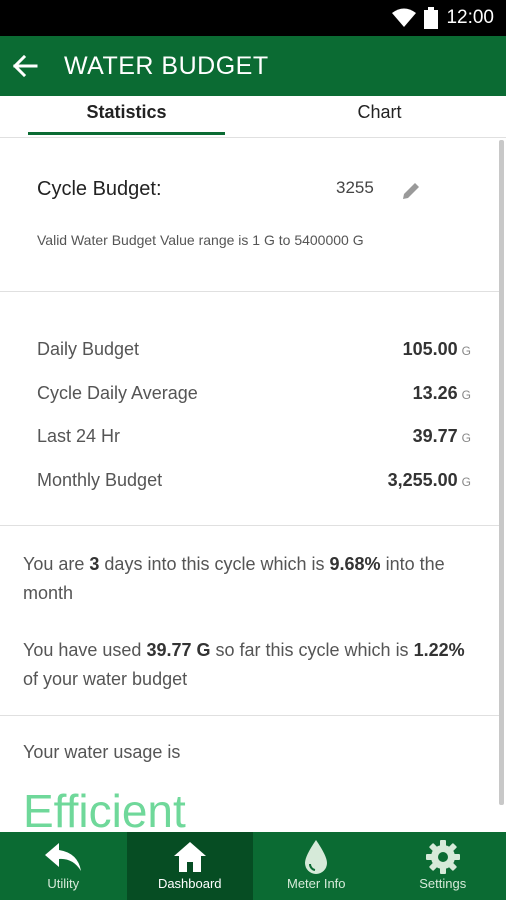  I want to click on tab-bar: Statistics Chart, so click(253, 117).